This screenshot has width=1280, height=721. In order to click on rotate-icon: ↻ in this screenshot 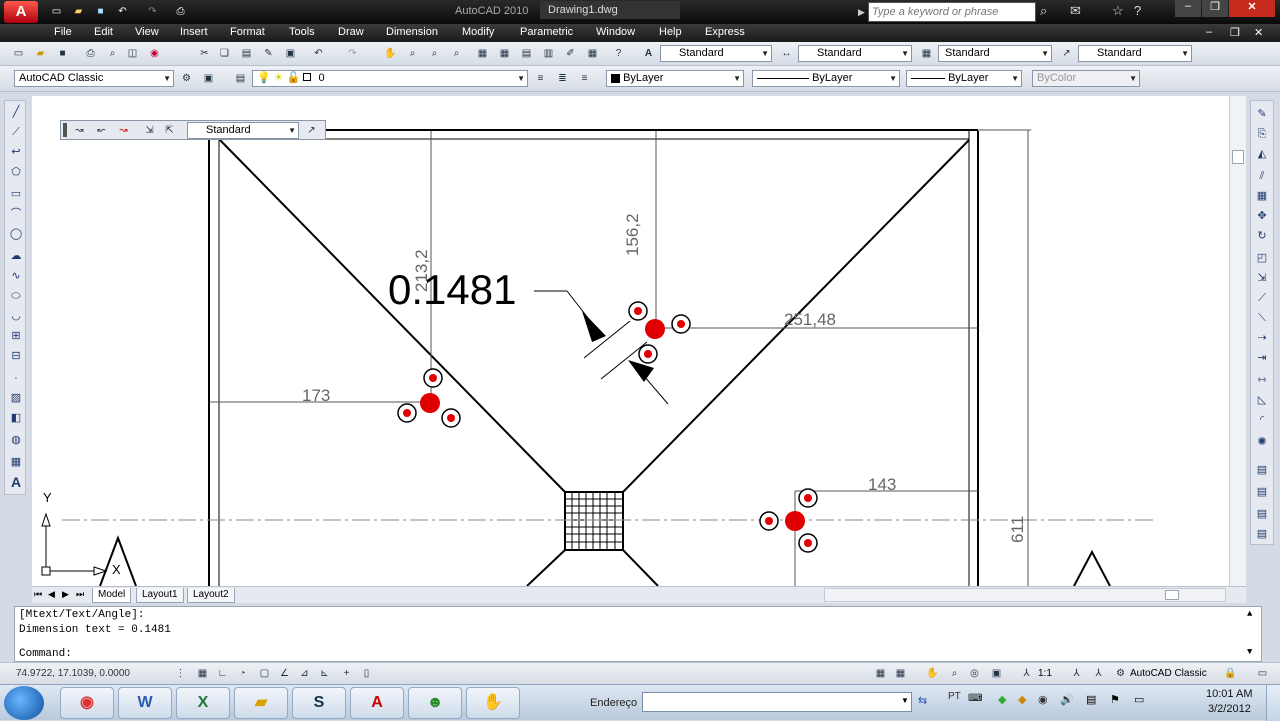, I will do `click(1262, 236)`.